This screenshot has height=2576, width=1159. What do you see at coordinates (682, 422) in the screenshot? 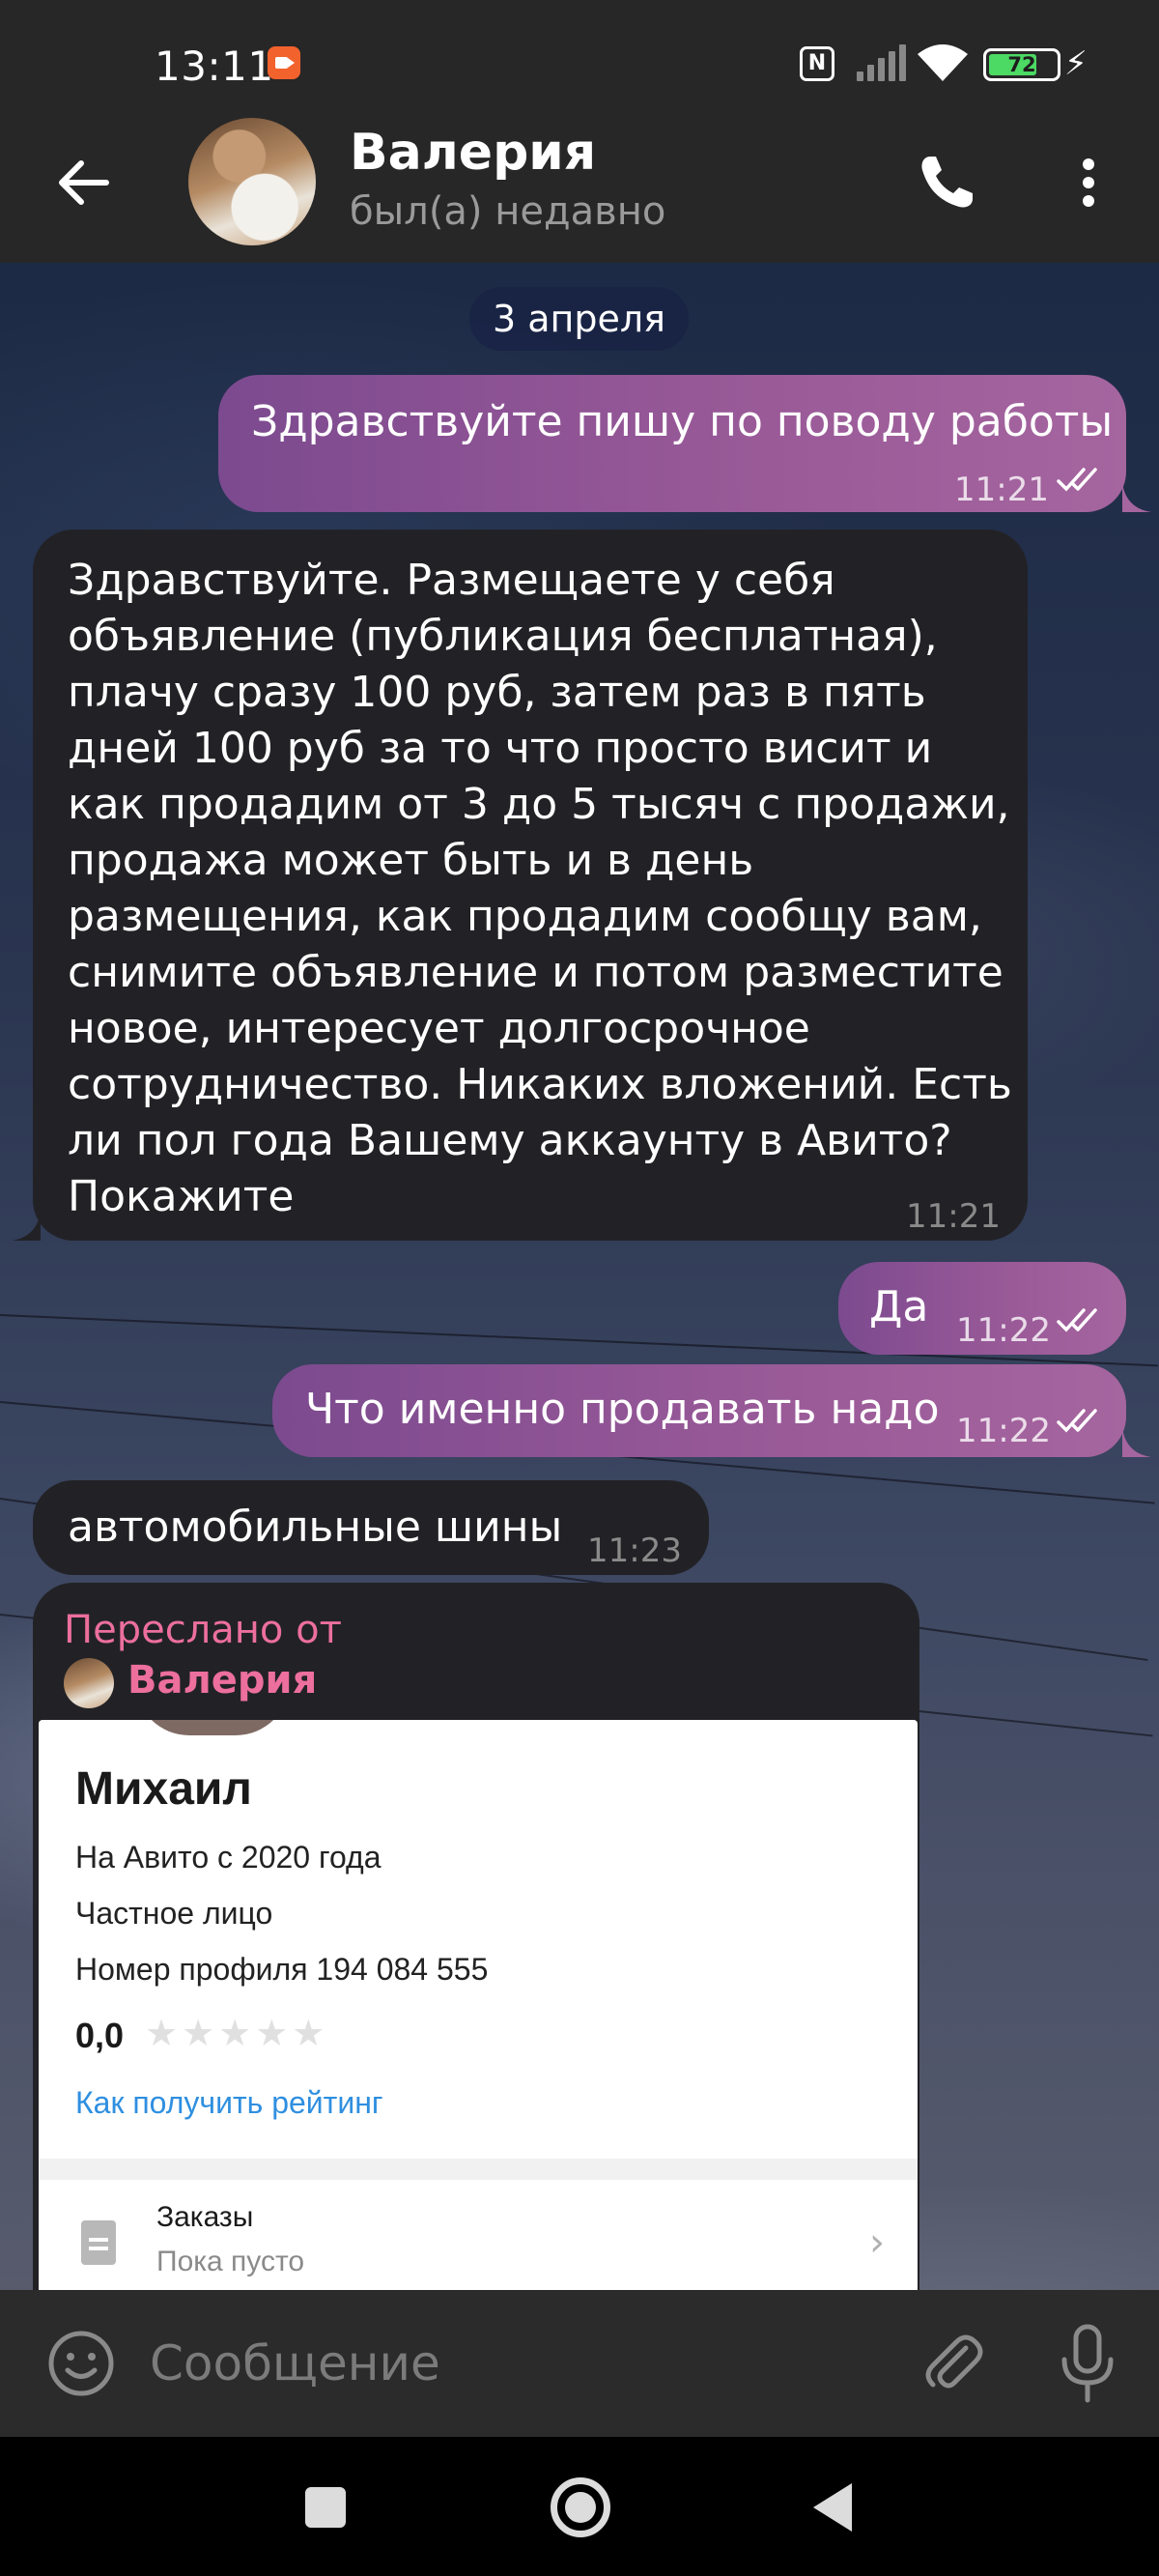
I see `message-text: Здравствуйте пишу по поводу работы` at bounding box center [682, 422].